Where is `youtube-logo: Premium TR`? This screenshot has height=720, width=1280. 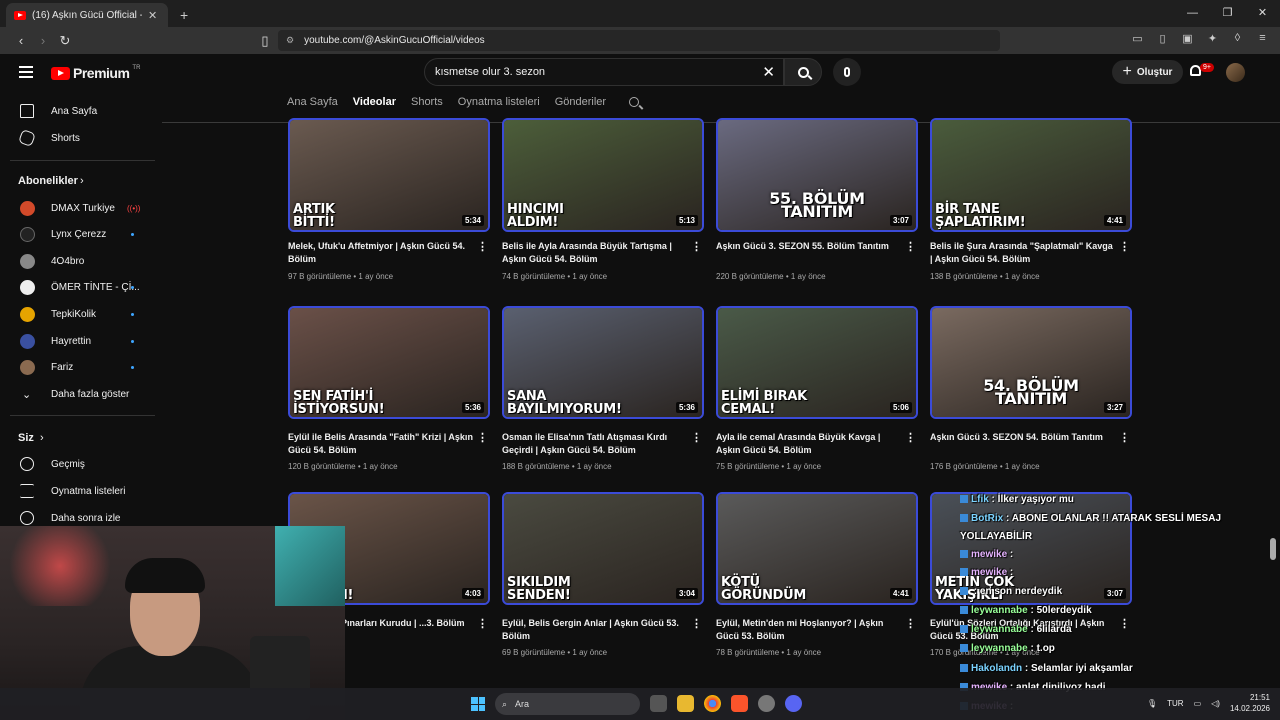 youtube-logo: Premium TR is located at coordinates (95, 73).